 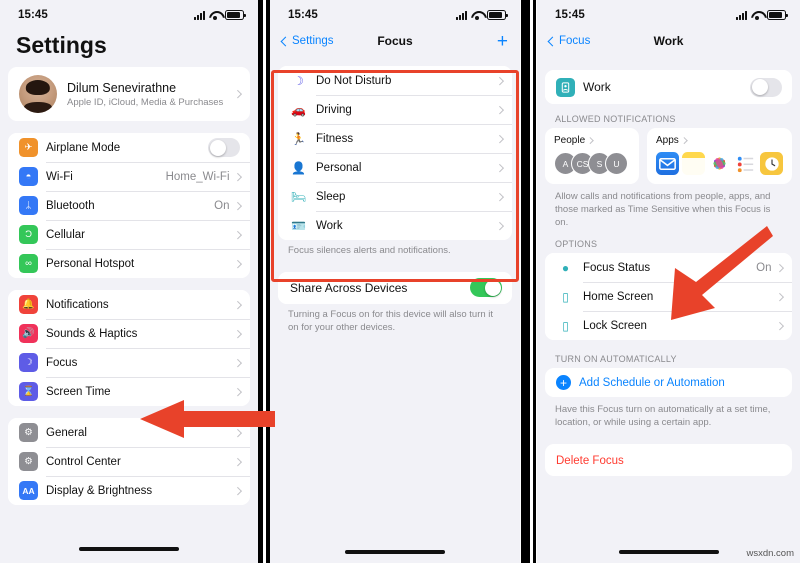 What do you see at coordinates (652, 382) in the screenshot?
I see `add-schedule-label: Add Schedule or Automation` at bounding box center [652, 382].